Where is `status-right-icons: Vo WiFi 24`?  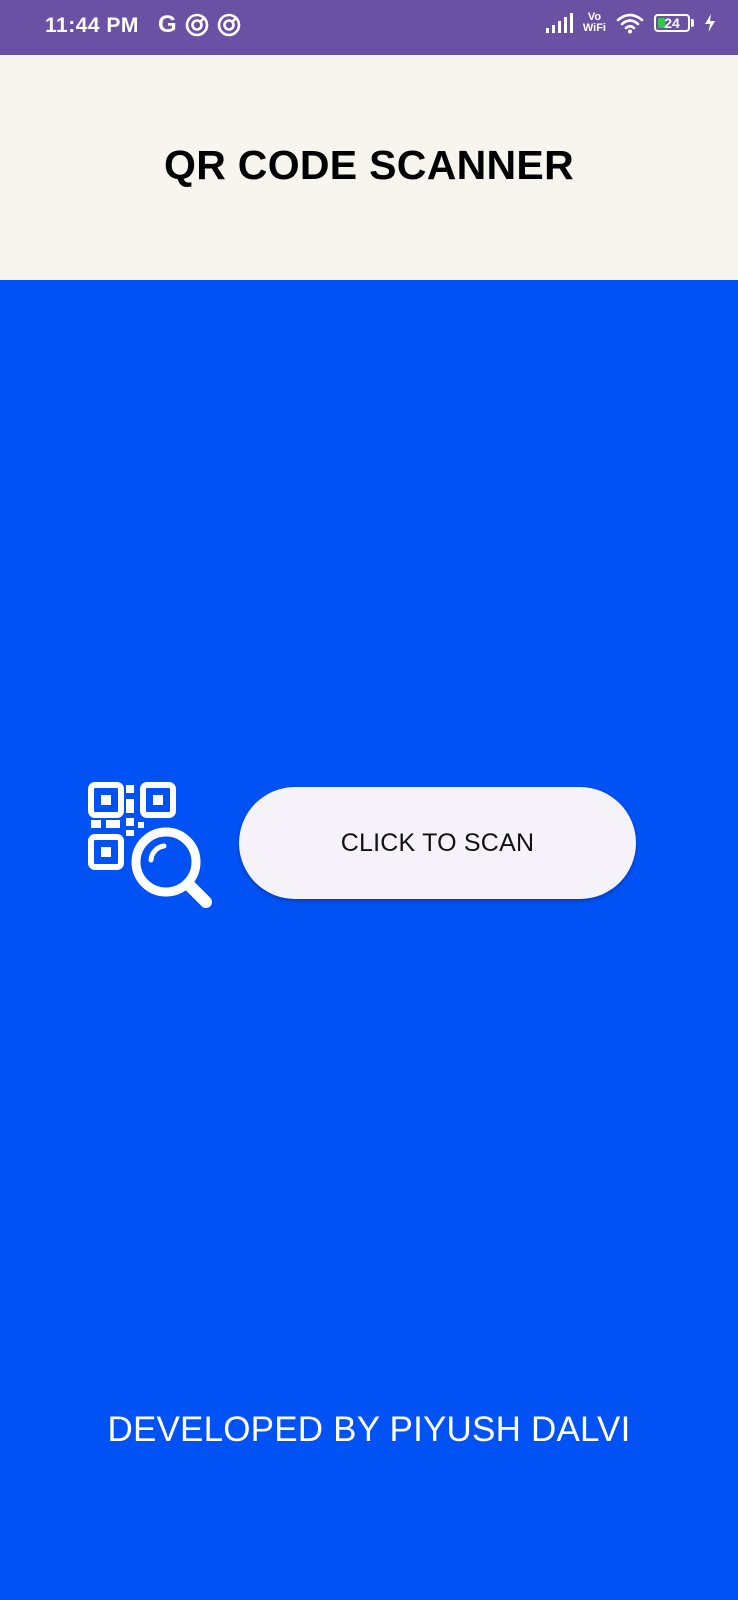
status-right-icons: Vo WiFi 24 is located at coordinates (630, 23).